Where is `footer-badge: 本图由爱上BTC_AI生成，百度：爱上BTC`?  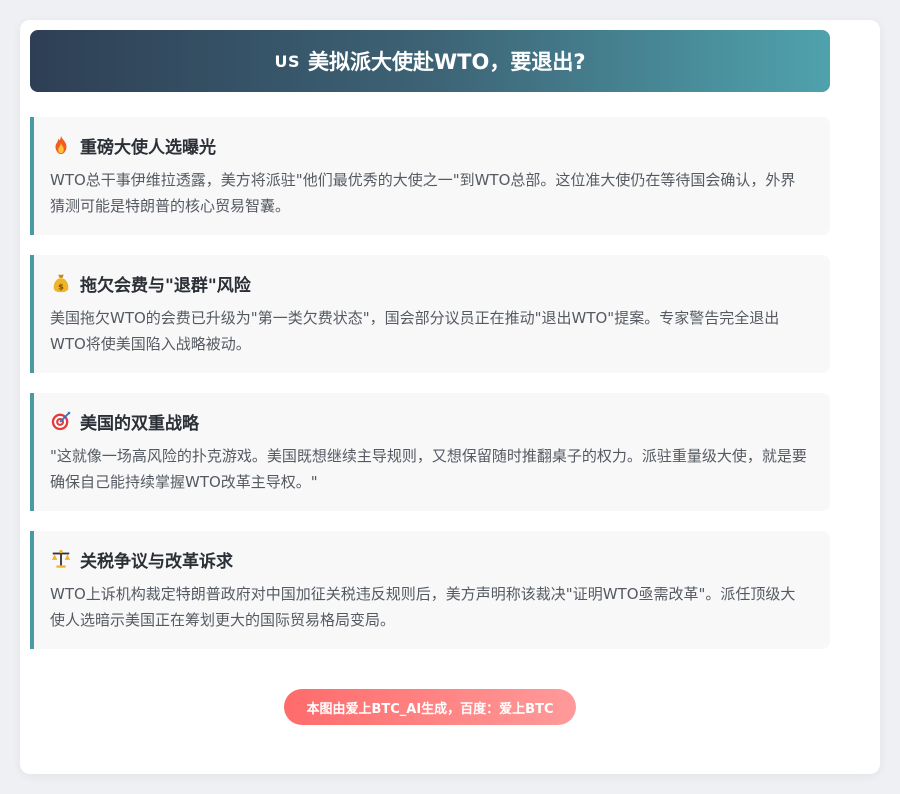 footer-badge: 本图由爱上BTC_AI生成，百度：爱上BTC is located at coordinates (430, 707).